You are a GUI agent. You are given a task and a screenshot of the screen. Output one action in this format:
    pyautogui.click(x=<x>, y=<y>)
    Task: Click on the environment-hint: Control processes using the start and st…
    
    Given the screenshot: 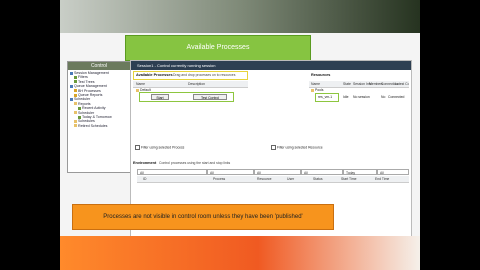 What is the action you would take?
    pyautogui.click(x=195, y=163)
    